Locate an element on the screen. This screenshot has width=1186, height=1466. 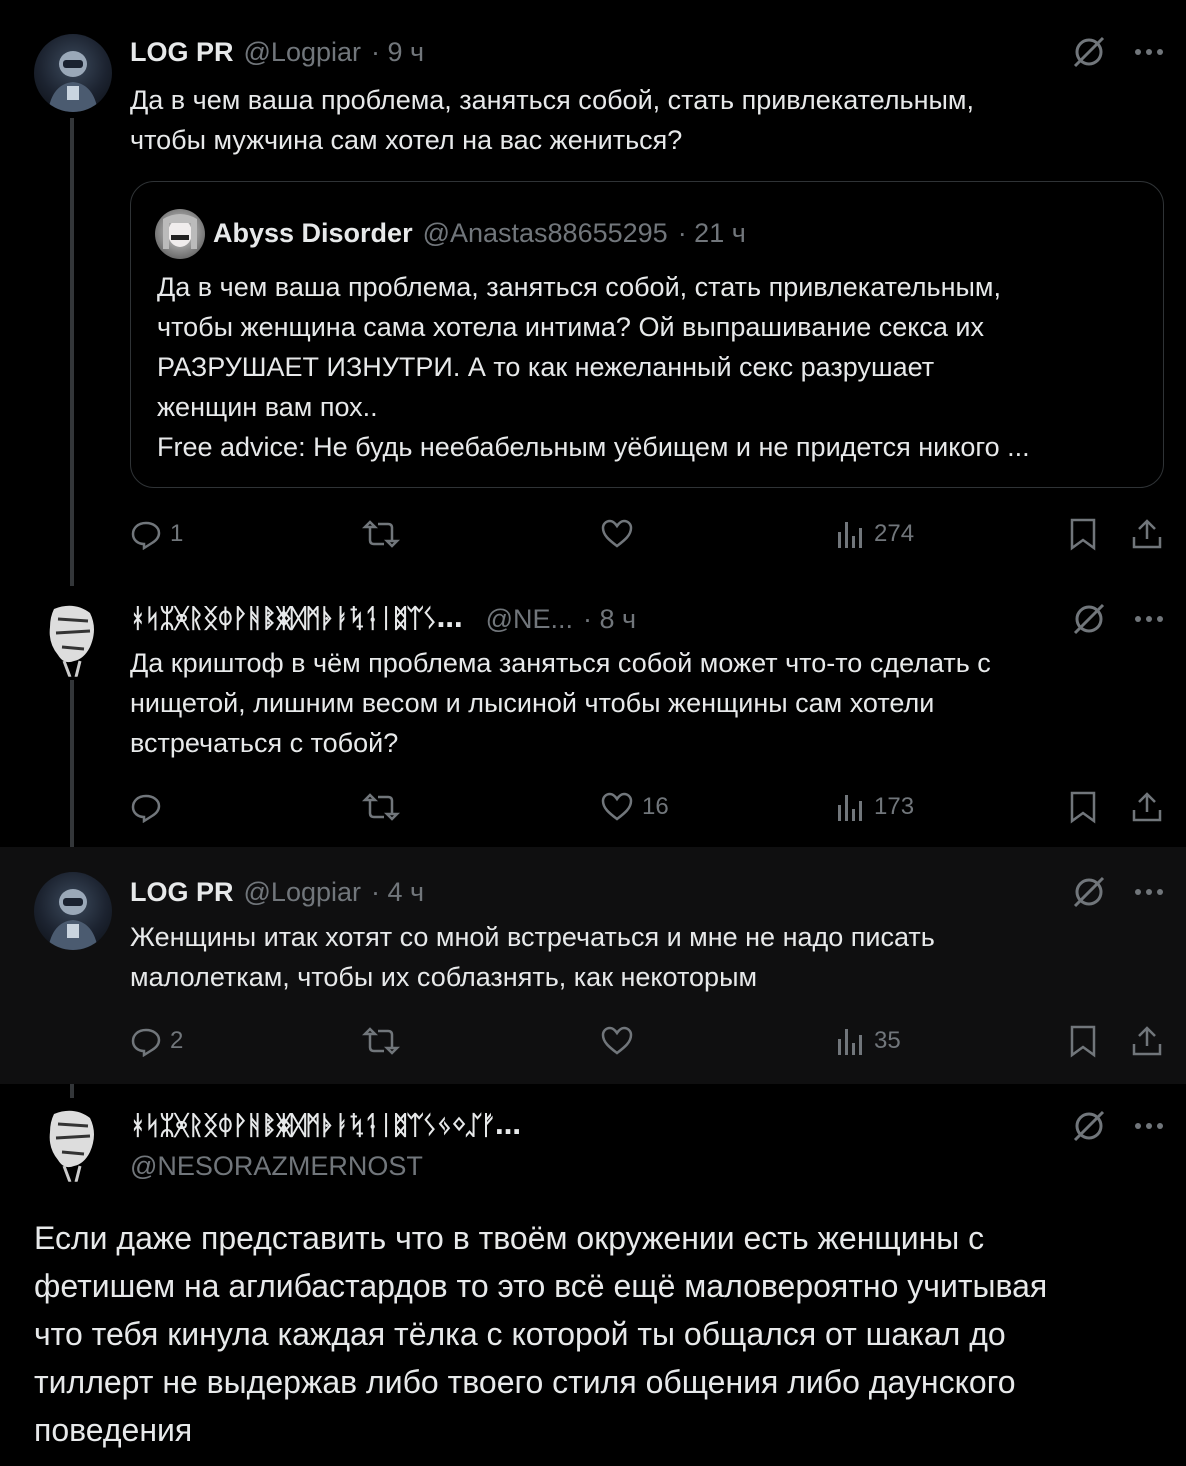
reply-button is located at coordinates (150, 807).